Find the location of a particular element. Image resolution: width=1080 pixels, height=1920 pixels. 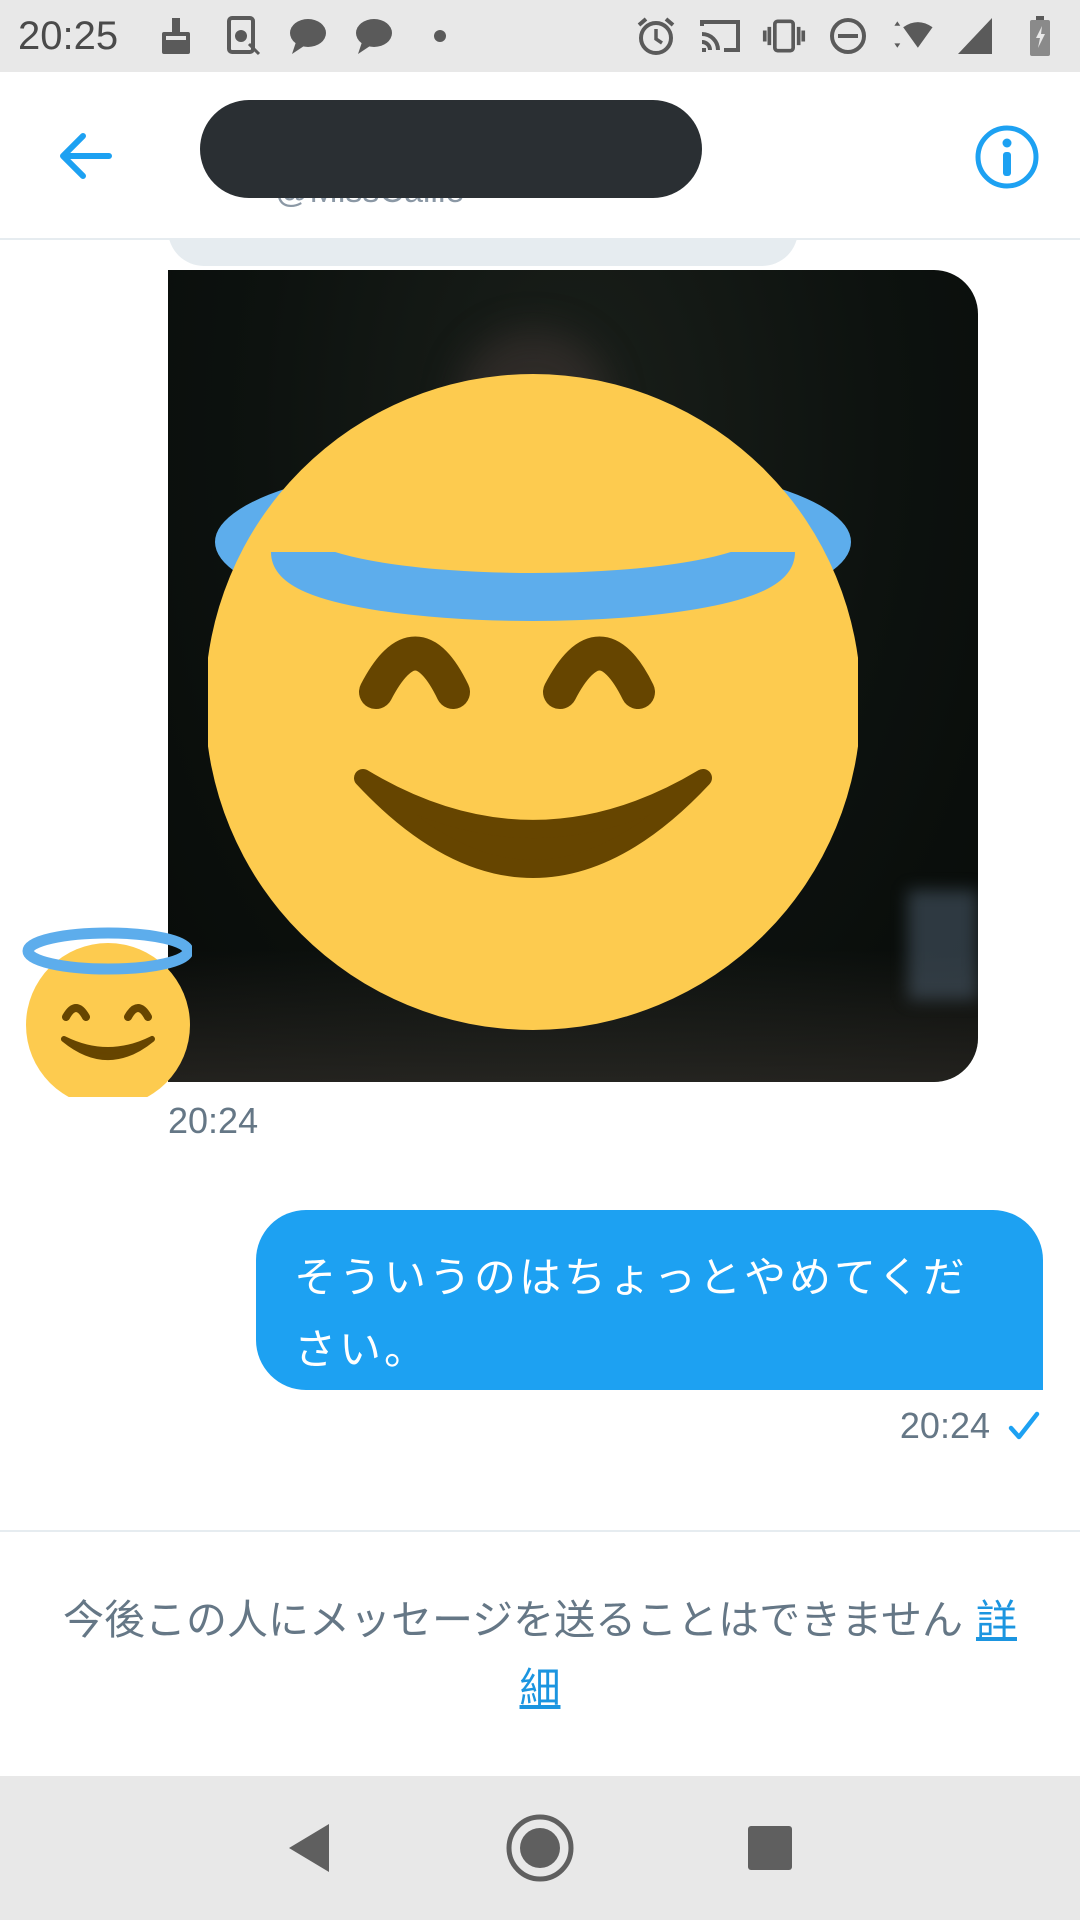

notification-icons is located at coordinates (308, 36).